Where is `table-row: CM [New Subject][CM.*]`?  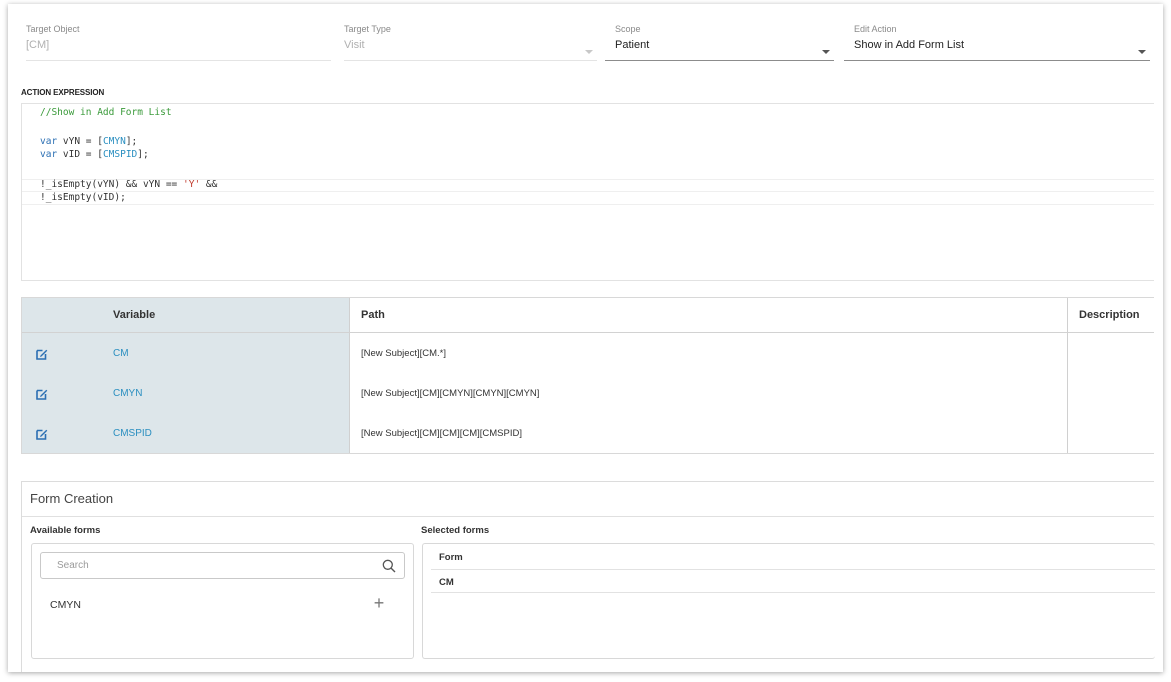 table-row: CM [New Subject][CM.*] is located at coordinates (588, 354).